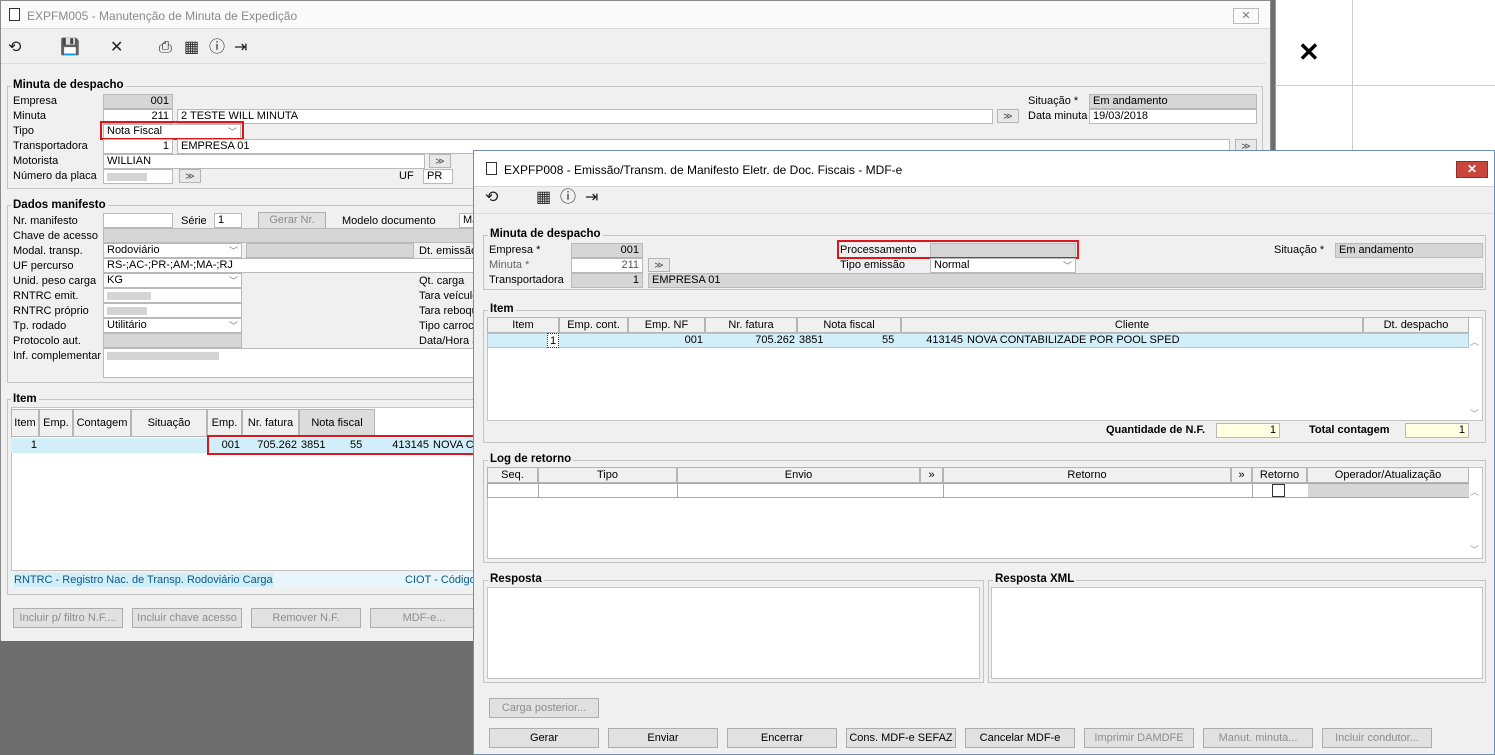 Image resolution: width=1495 pixels, height=755 pixels. I want to click on inf-complementar-field, so click(289, 363).